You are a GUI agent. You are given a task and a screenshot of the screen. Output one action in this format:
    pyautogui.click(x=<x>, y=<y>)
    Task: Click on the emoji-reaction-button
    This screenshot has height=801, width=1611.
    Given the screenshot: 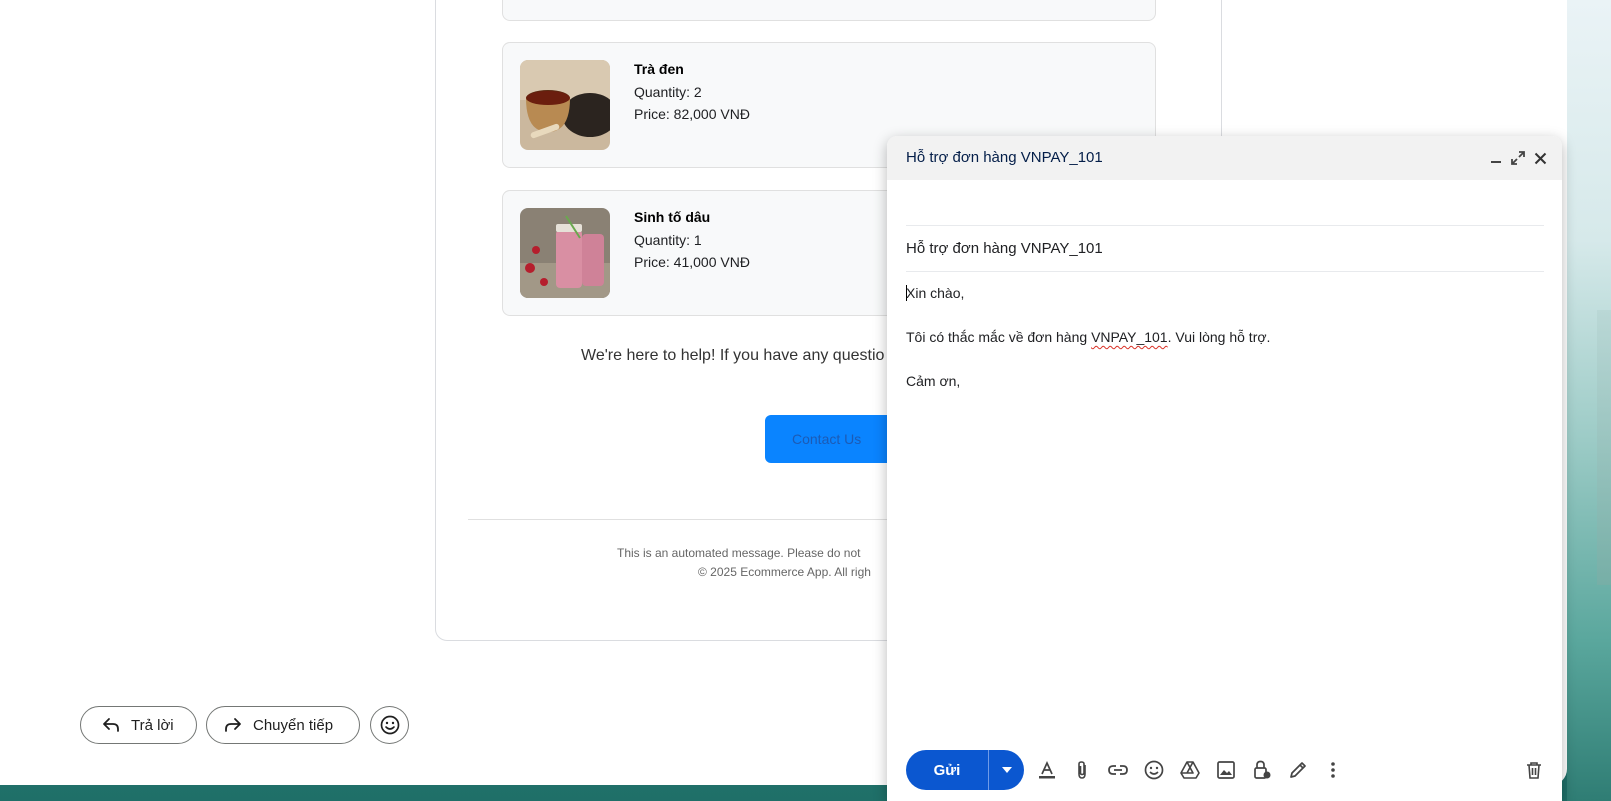 What is the action you would take?
    pyautogui.click(x=389, y=725)
    